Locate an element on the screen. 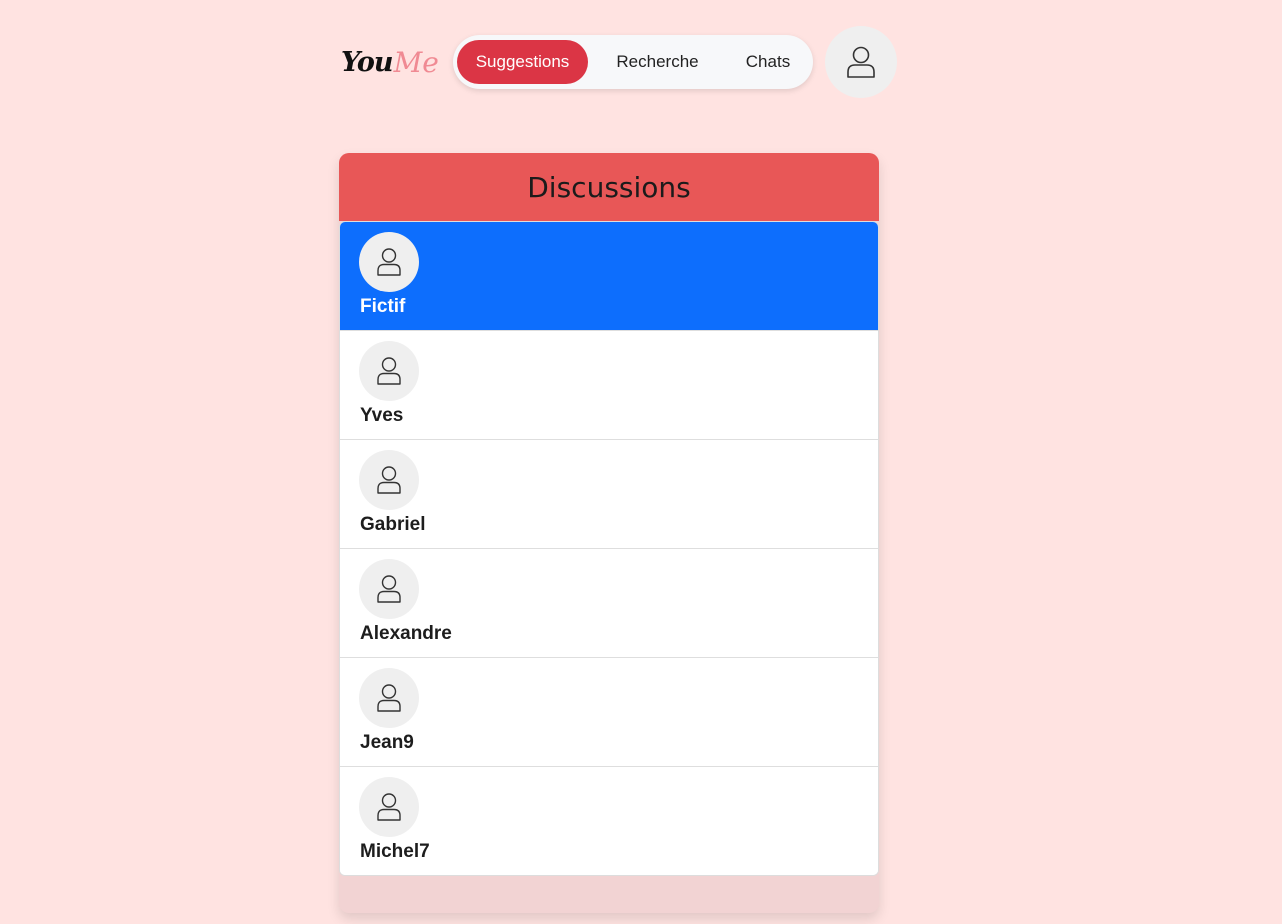 This screenshot has height=924, width=1282. contact-name: Alexandre is located at coordinates (406, 633).